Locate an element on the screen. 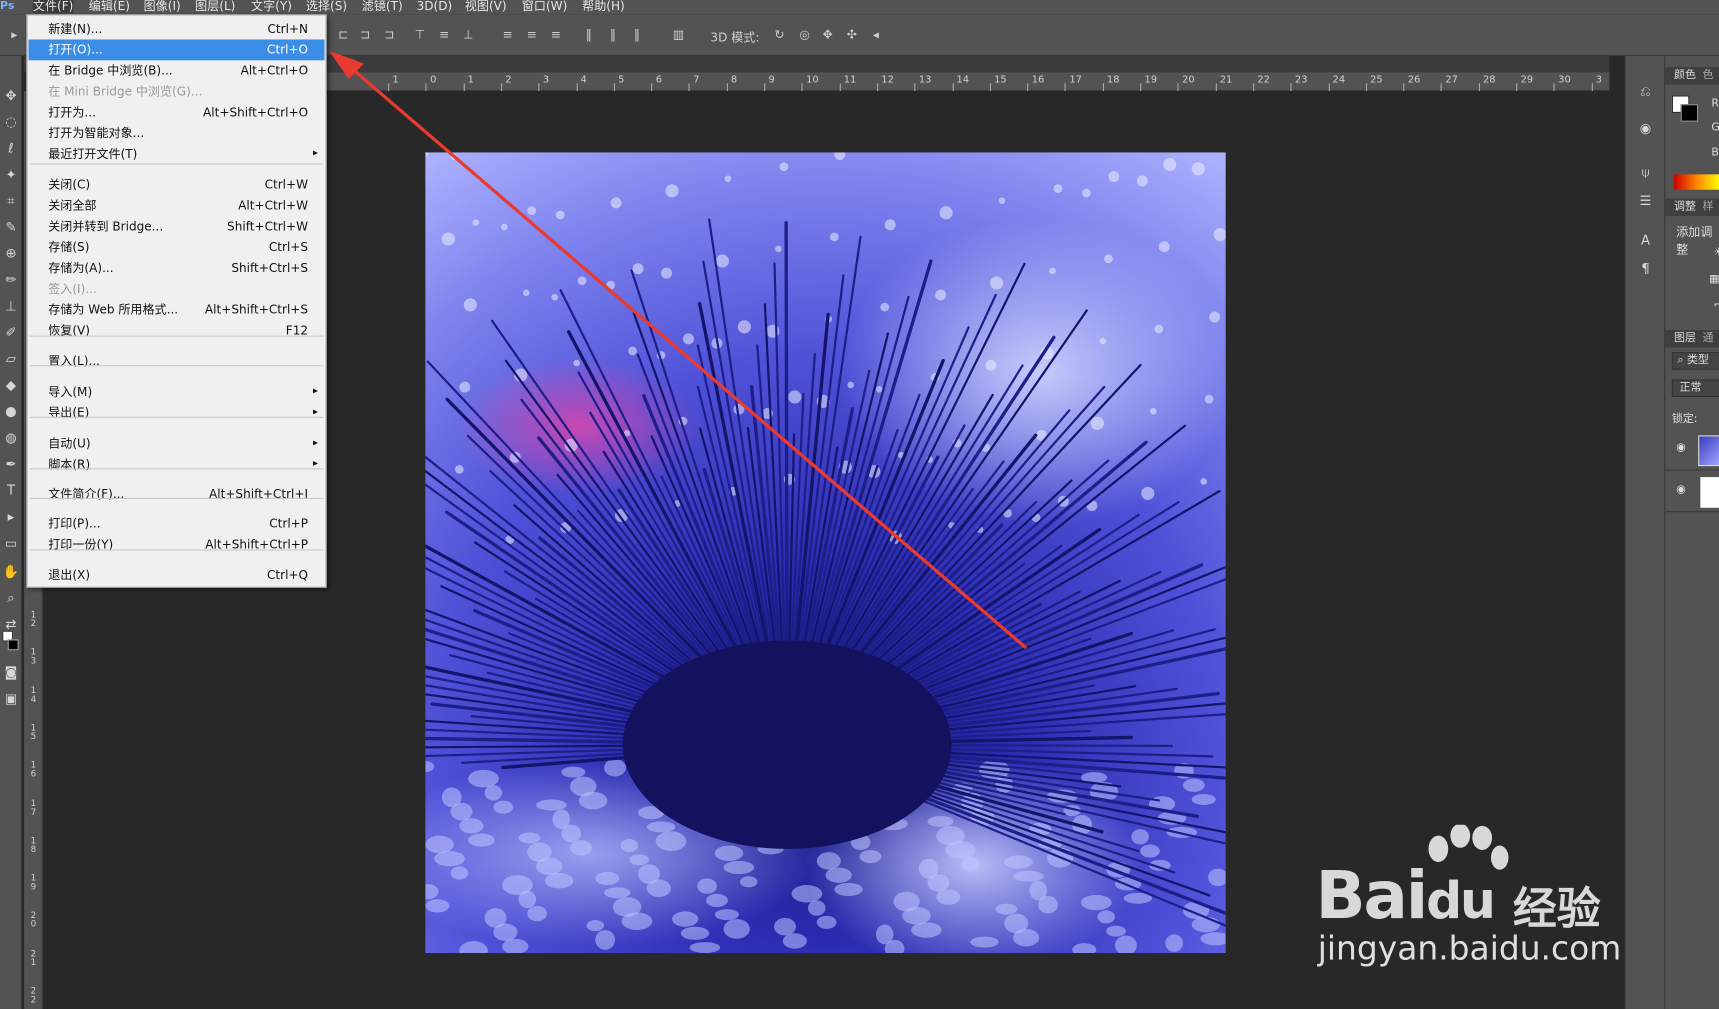 The image size is (1719, 1009). move-tool-icon: ✥ is located at coordinates (11, 95).